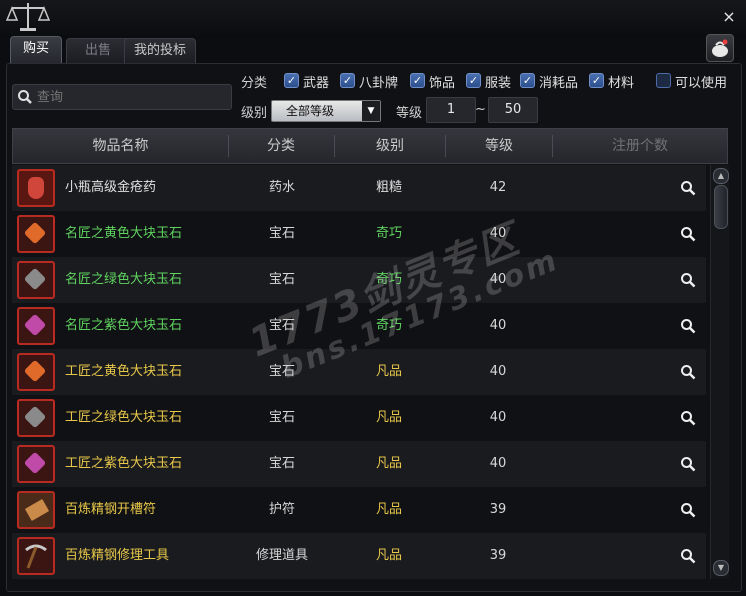 Image resolution: width=746 pixels, height=596 pixels. I want to click on item-grade: 粗糙, so click(388, 187).